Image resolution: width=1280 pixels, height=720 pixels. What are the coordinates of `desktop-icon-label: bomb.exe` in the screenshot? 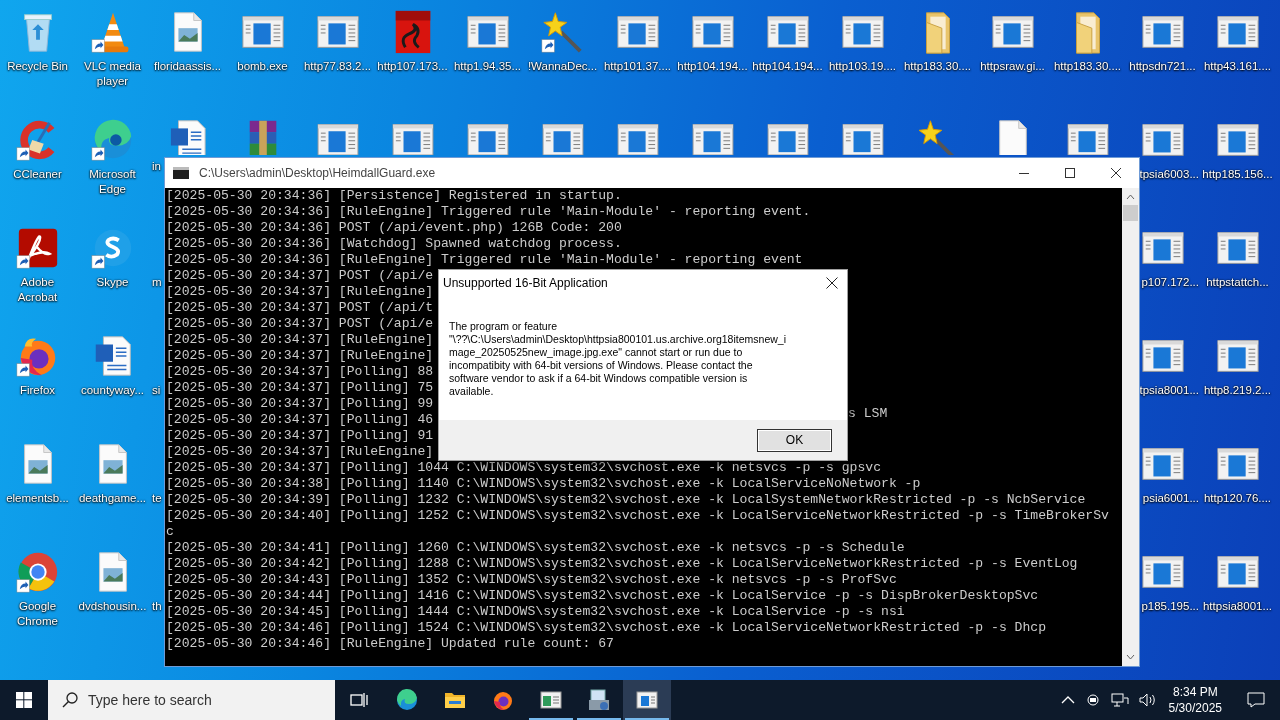 It's located at (262, 66).